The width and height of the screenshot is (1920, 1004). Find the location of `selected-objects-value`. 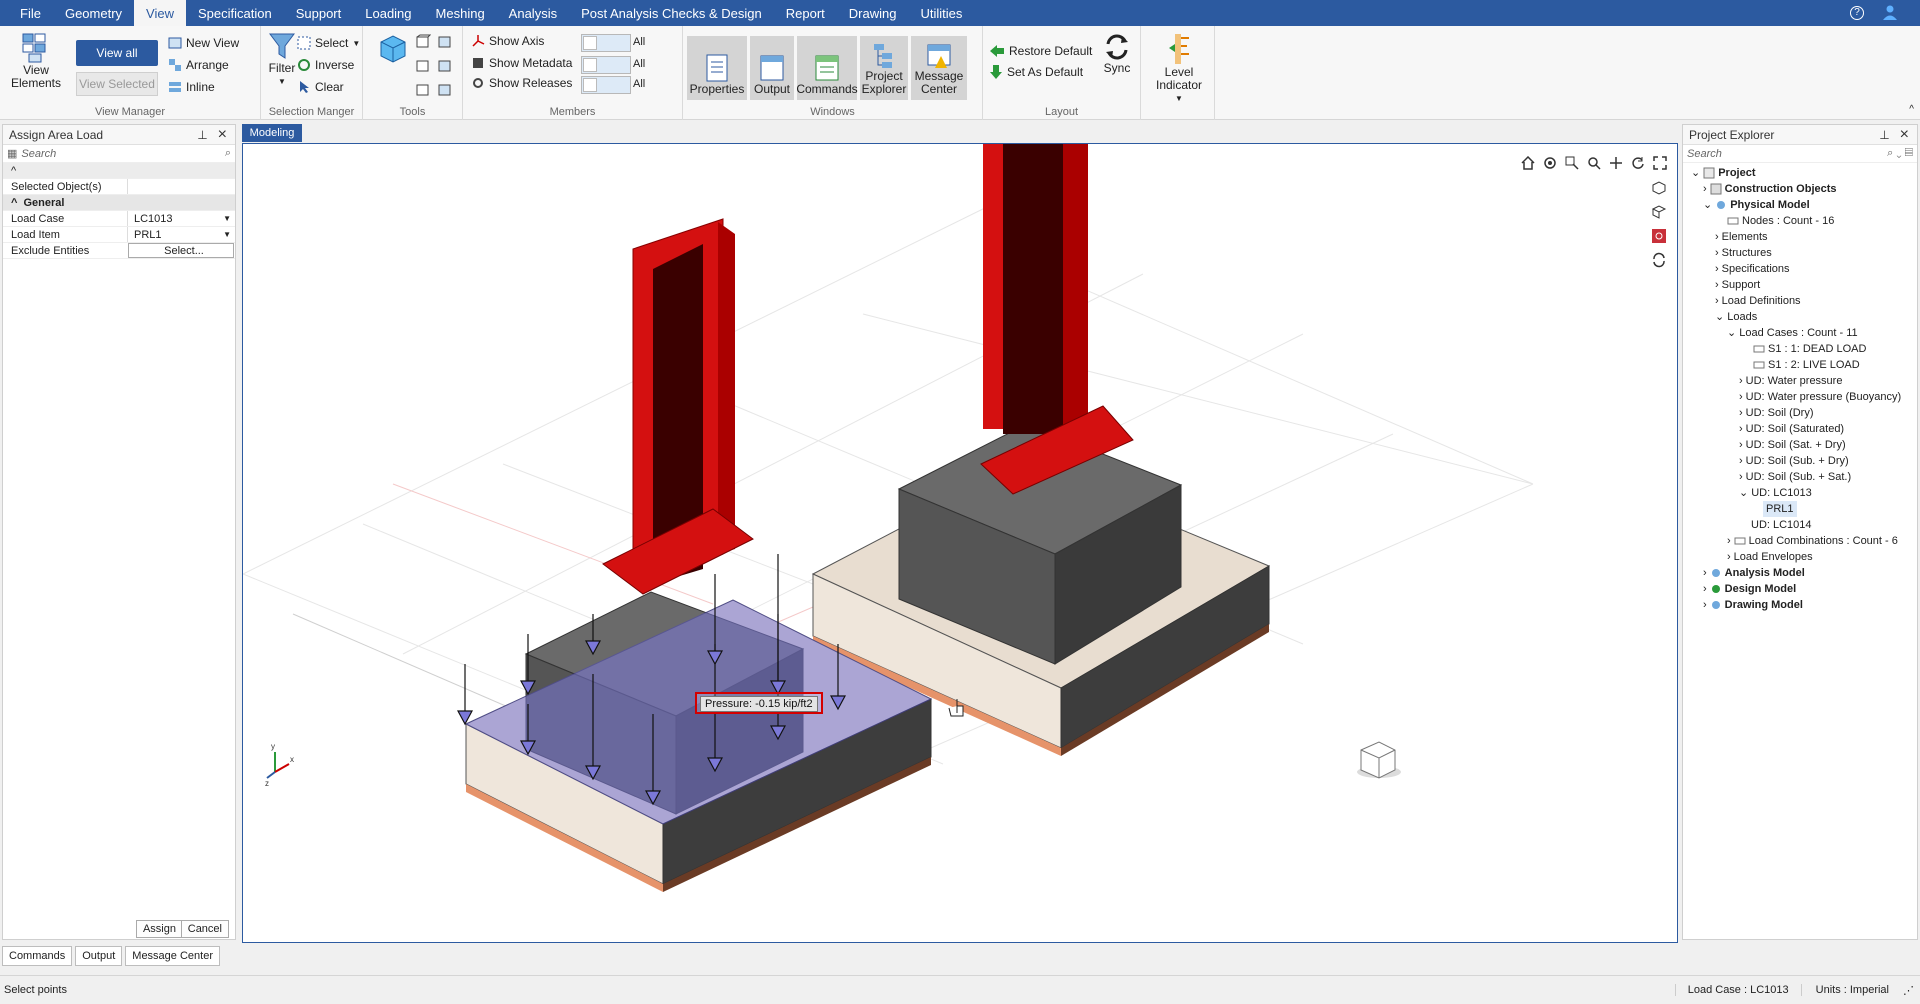

selected-objects-value is located at coordinates (181, 186).